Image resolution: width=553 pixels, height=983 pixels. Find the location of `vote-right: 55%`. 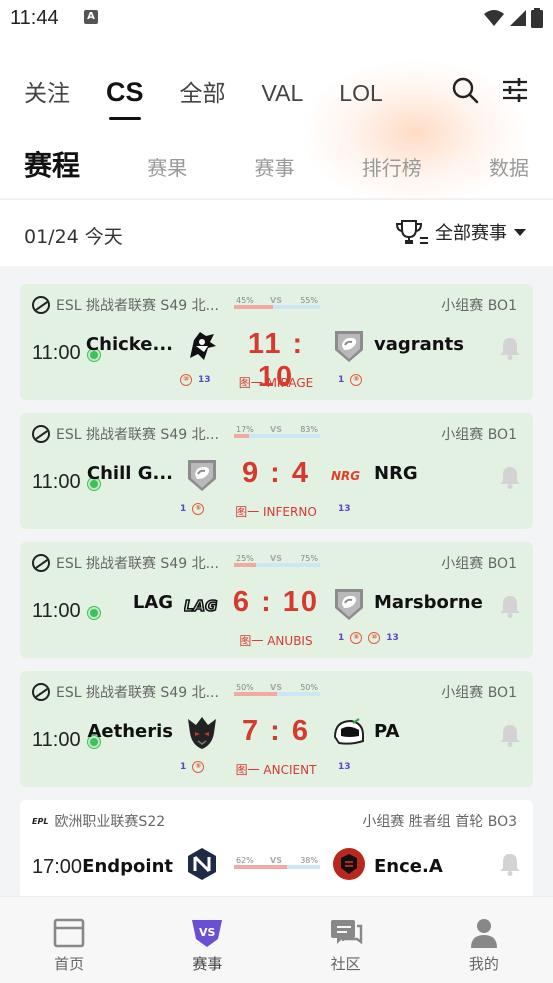

vote-right: 55% is located at coordinates (309, 300).